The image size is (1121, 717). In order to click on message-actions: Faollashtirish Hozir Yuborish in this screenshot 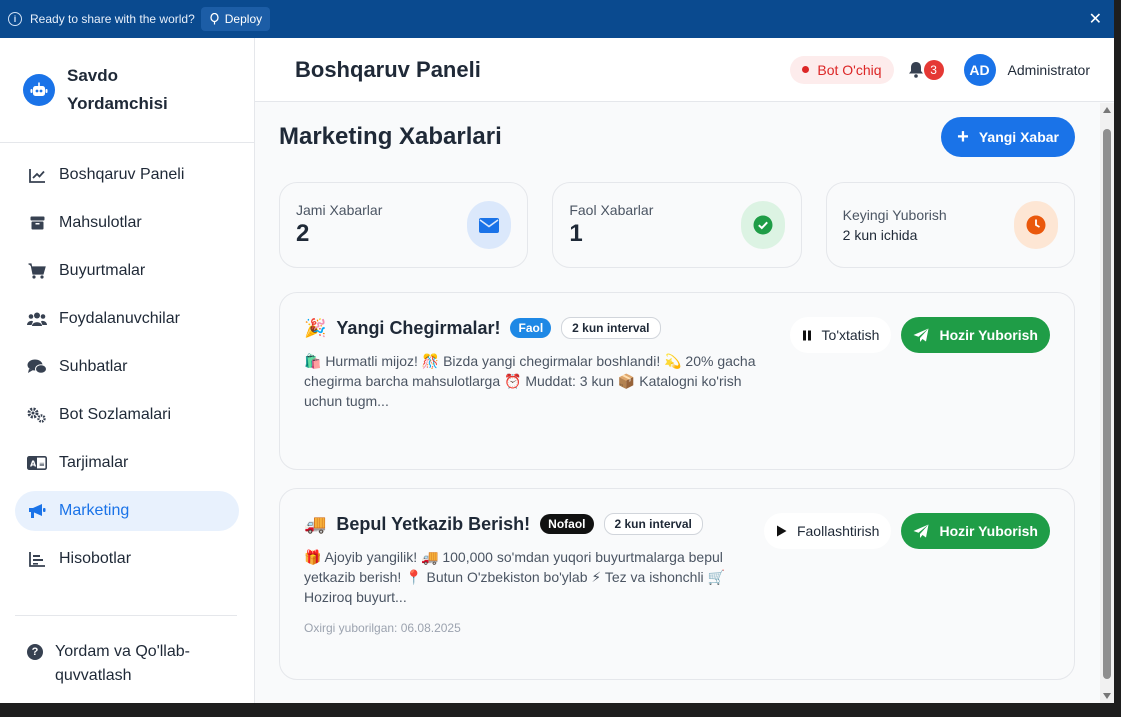, I will do `click(906, 531)`.